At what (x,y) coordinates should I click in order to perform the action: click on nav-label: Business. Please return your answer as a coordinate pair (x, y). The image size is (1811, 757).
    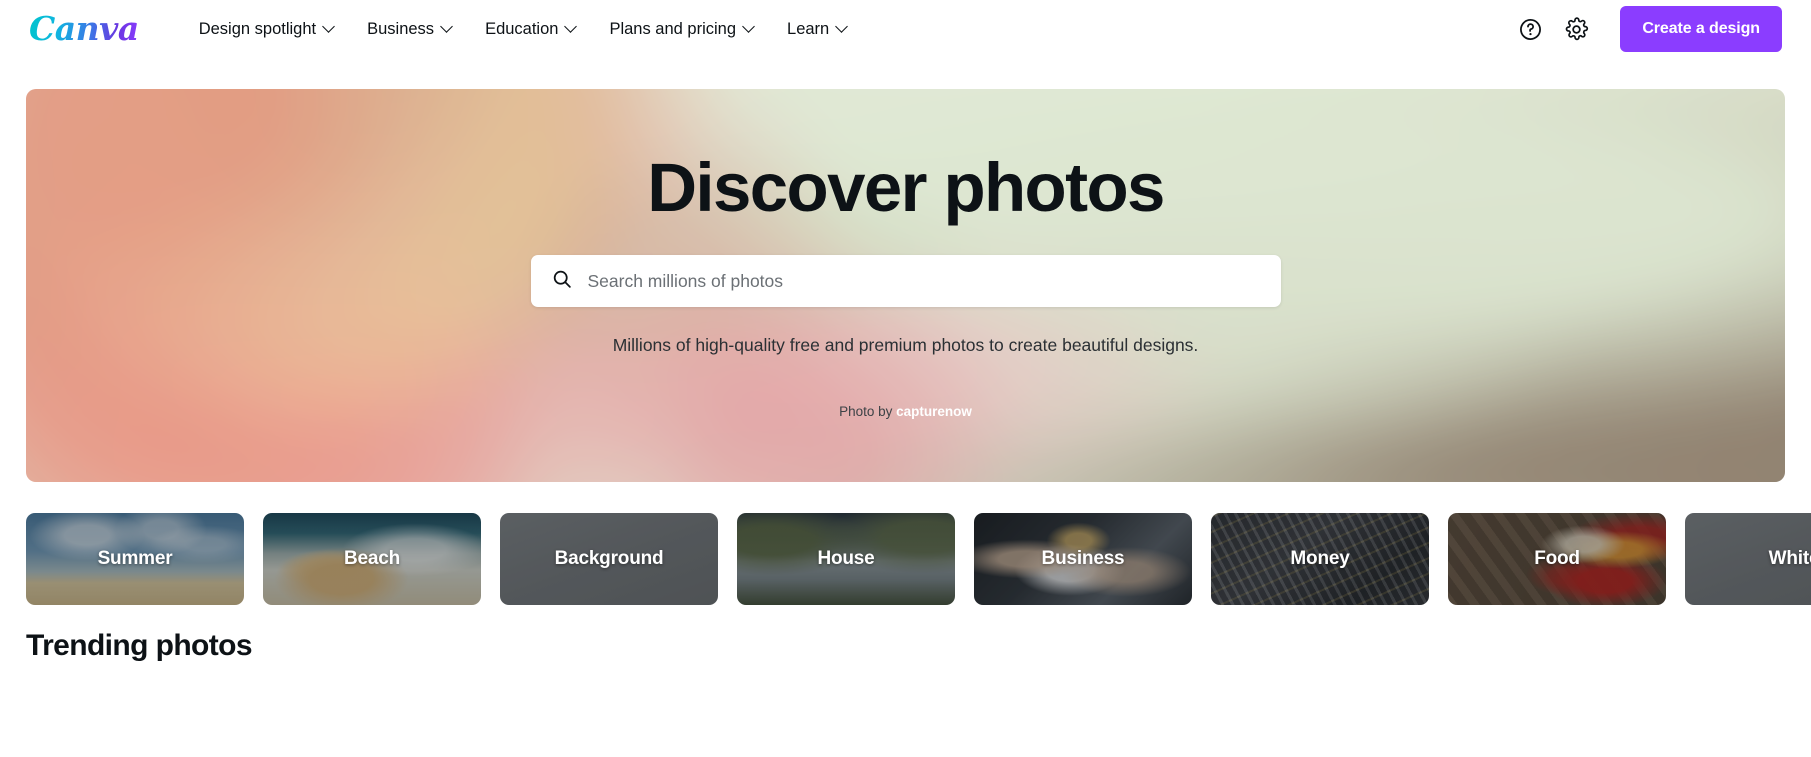
    Looking at the image, I should click on (401, 28).